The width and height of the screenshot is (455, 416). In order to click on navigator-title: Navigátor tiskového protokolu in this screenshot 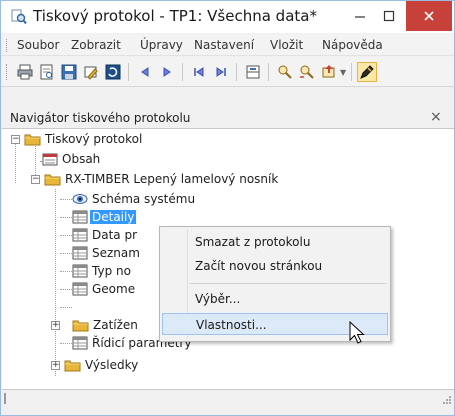, I will do `click(100, 118)`.